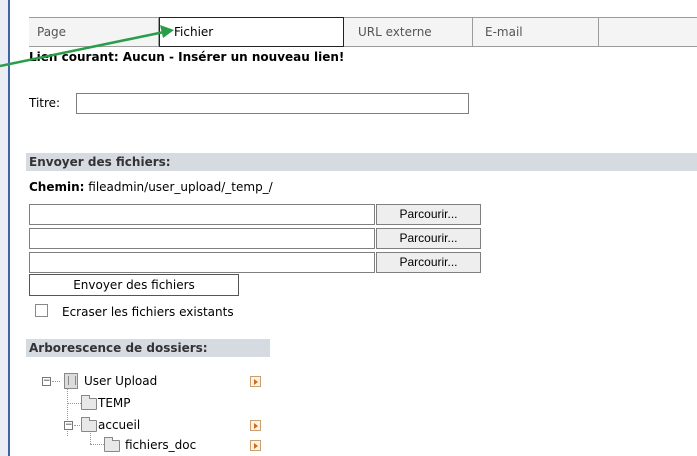 The width and height of the screenshot is (697, 456). I want to click on window-left-border, so click(5, 228).